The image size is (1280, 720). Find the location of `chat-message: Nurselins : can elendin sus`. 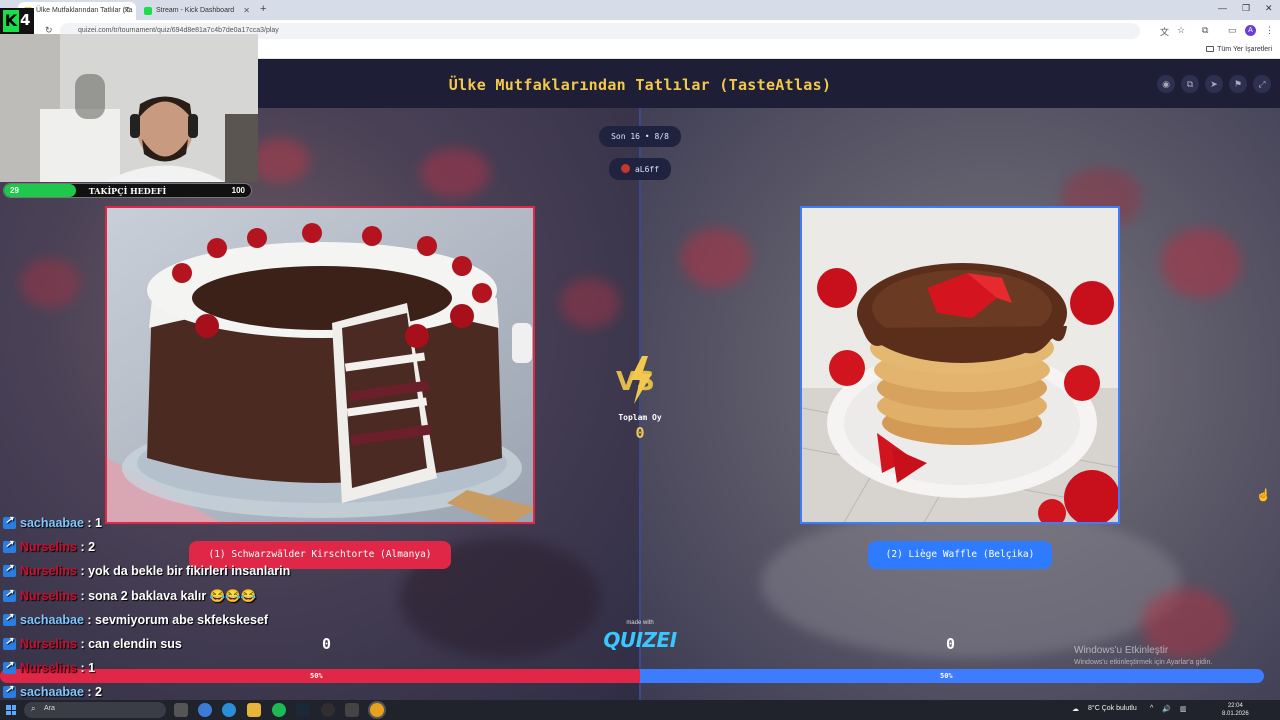

chat-message: Nurselins : can elendin sus is located at coordinates (163, 648).